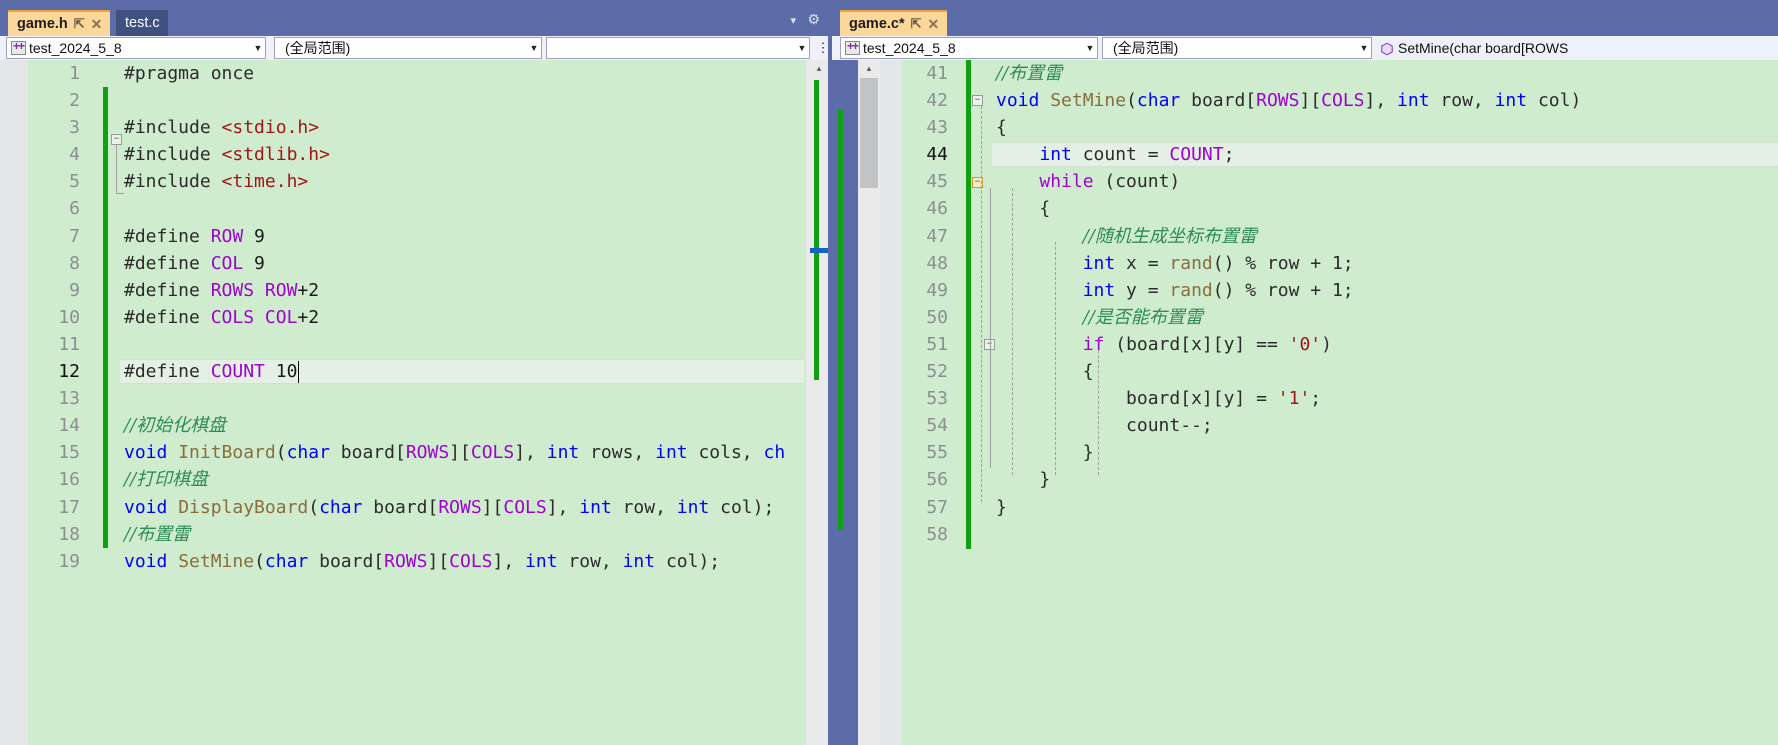 The image size is (1778, 745). Describe the element at coordinates (403, 181) in the screenshot. I see `code-line: 5 #include <time.h>` at that location.